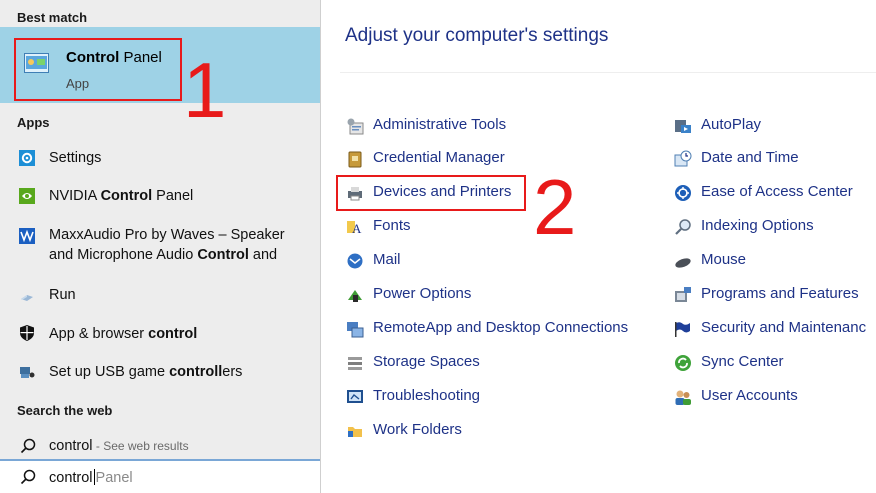  I want to click on search-web-header: Search the web, so click(65, 410).